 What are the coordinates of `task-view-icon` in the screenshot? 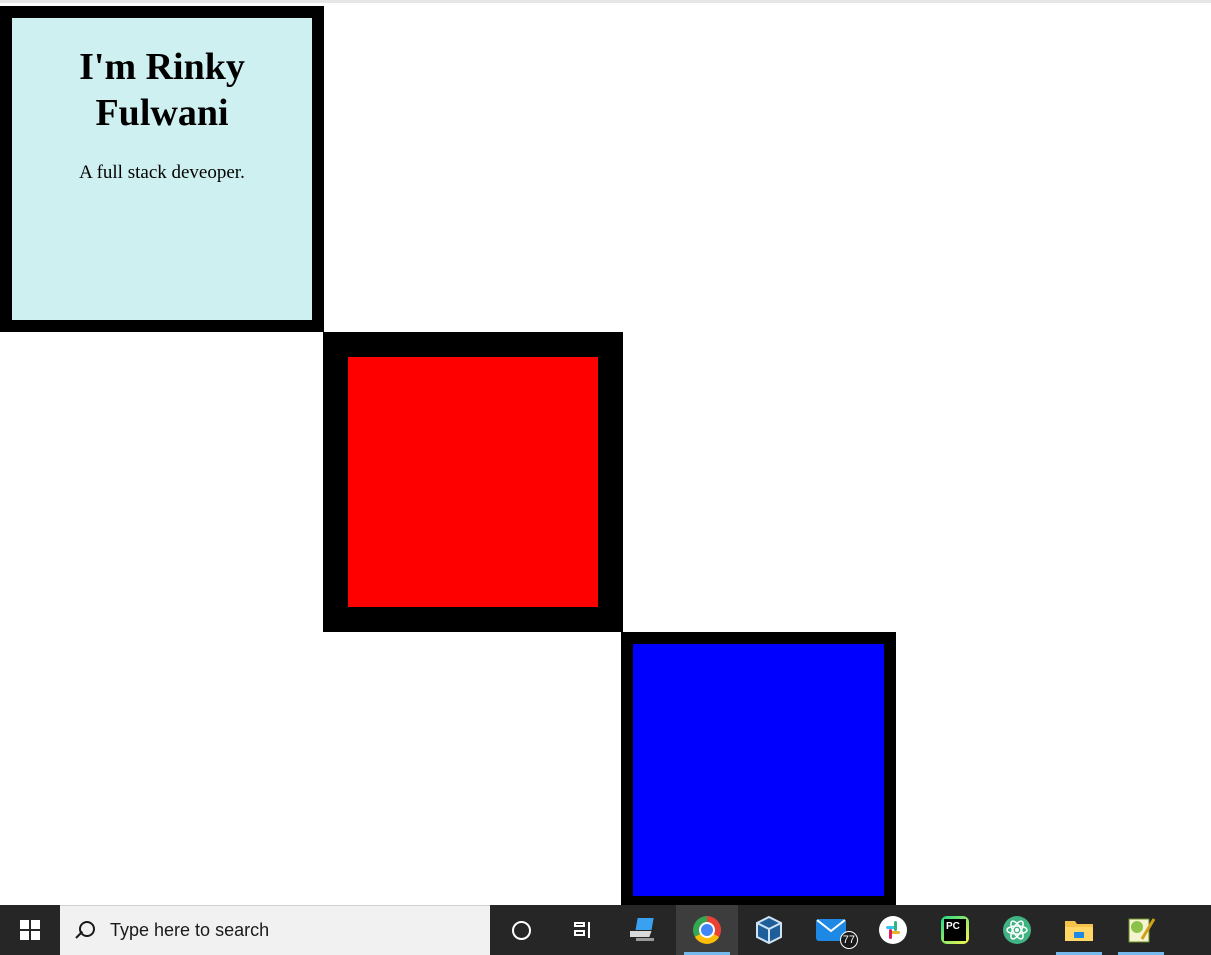 It's located at (583, 930).